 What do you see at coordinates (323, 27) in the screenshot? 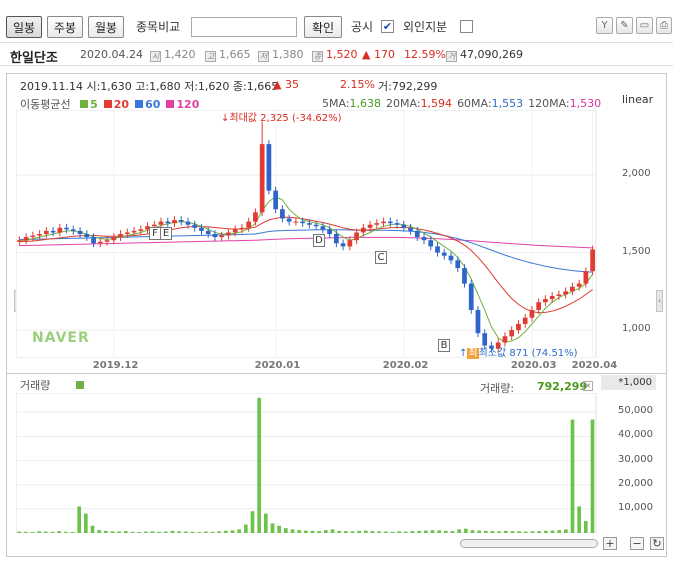
I see `confirm-button: 확인` at bounding box center [323, 27].